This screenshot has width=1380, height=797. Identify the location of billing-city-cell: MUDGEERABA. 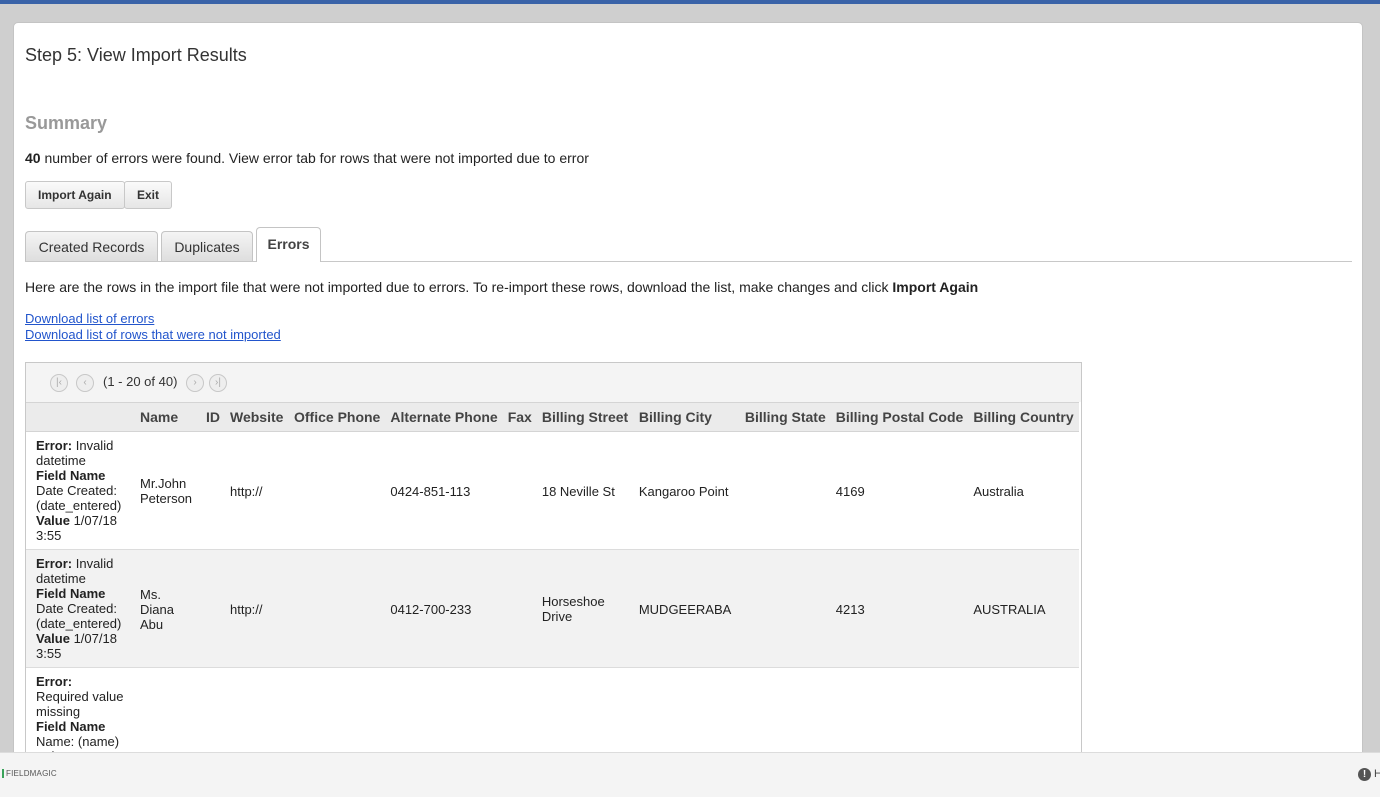
(686, 608).